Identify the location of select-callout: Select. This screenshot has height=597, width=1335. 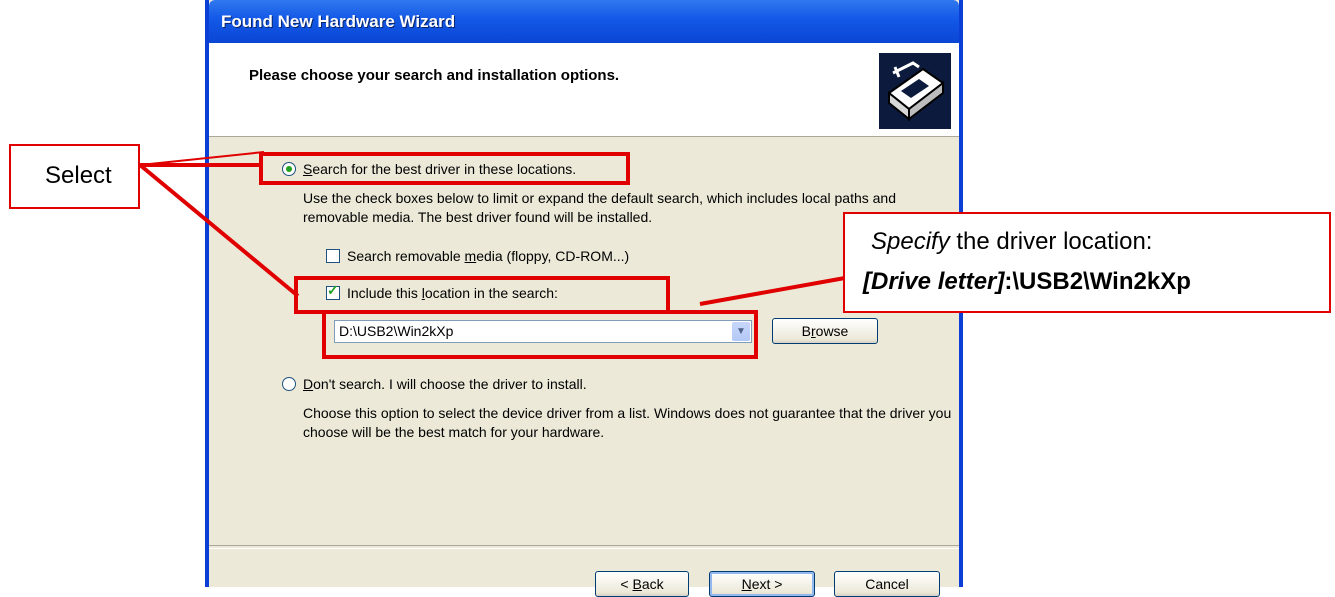
(74, 176).